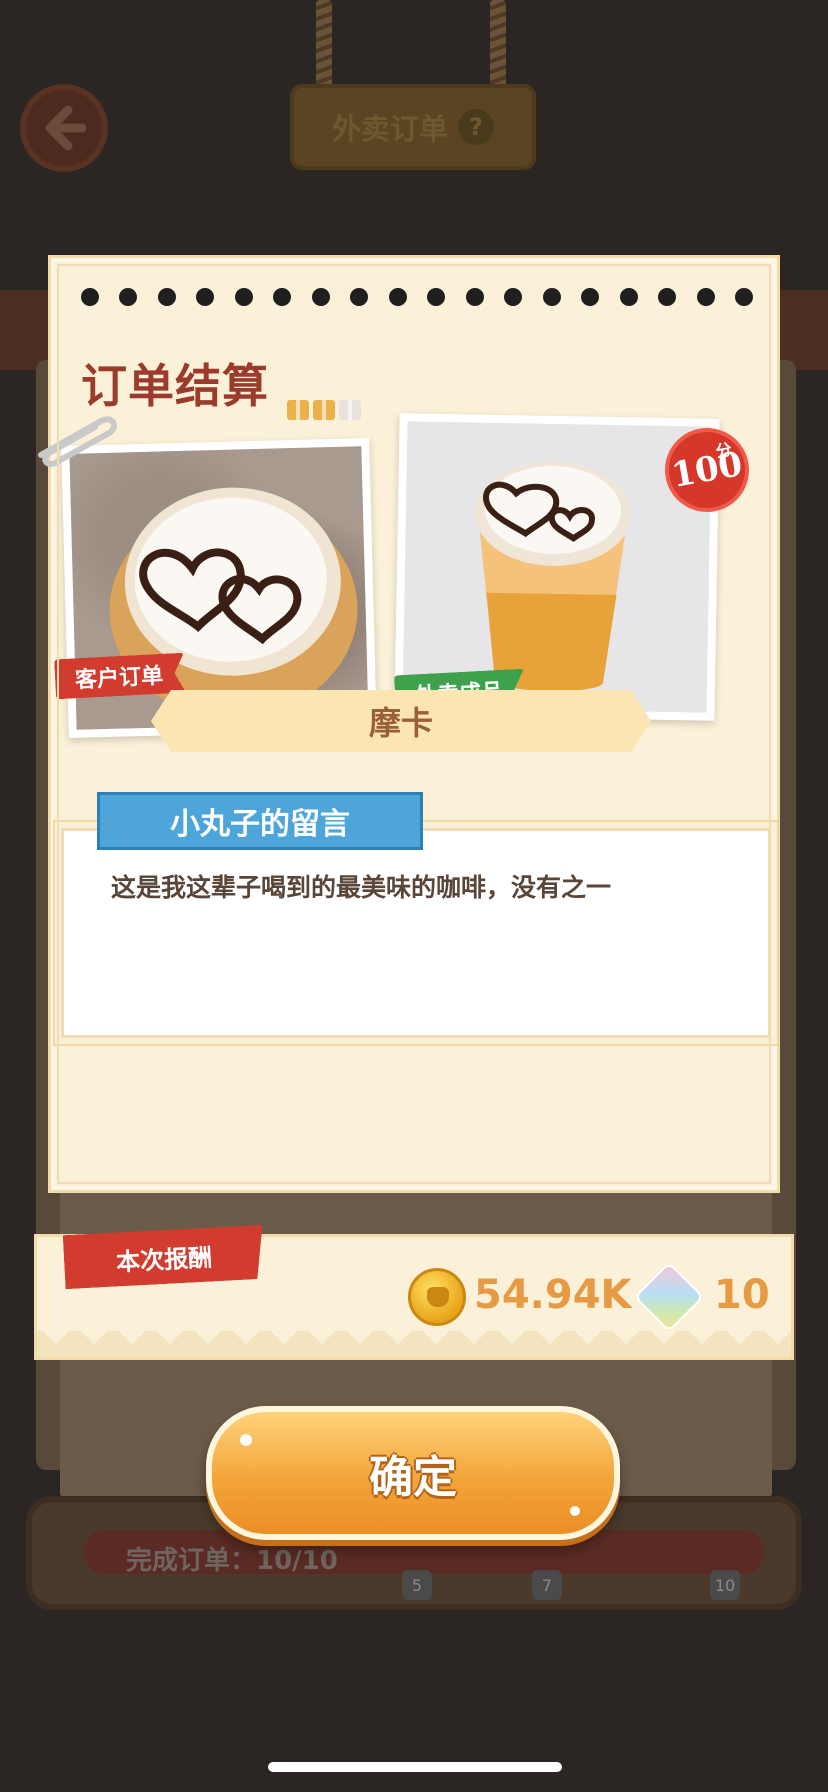 The image size is (828, 1792). I want to click on progress-text: 完成订单：10/10, so click(232, 1561).